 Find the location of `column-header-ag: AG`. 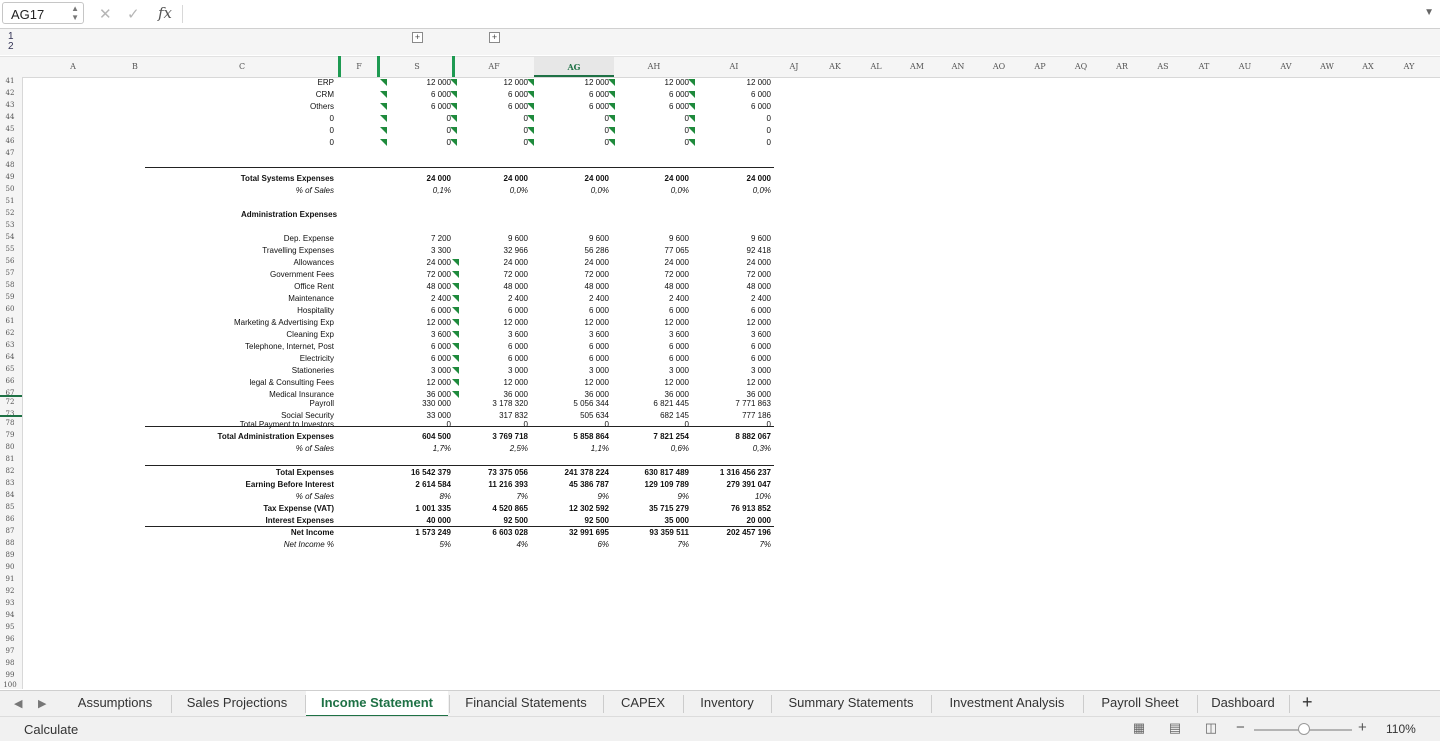

column-header-ag: AG is located at coordinates (573, 67).